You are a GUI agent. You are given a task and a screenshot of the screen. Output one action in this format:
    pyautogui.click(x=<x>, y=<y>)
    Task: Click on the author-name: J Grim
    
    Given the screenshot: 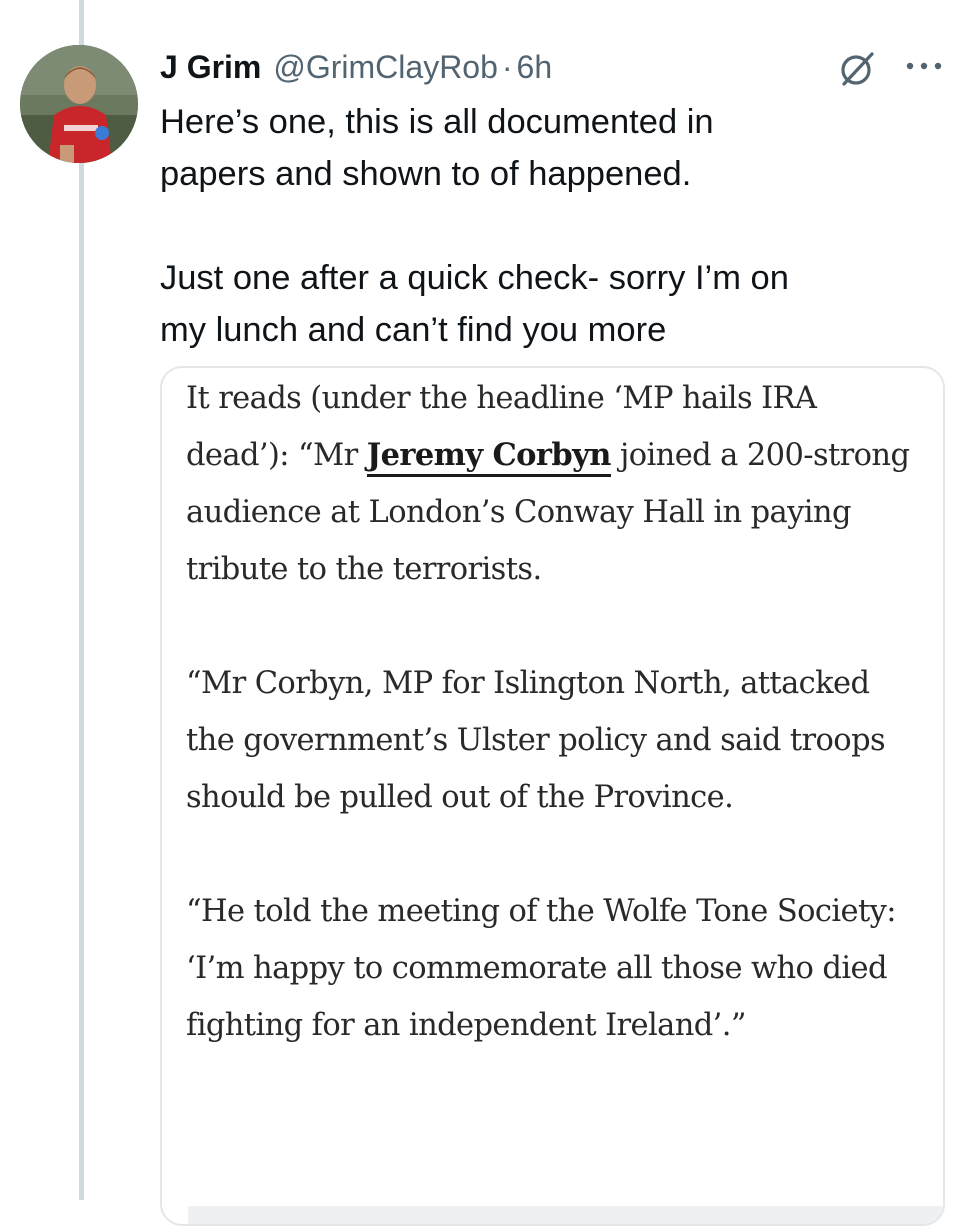 What is the action you would take?
    pyautogui.click(x=210, y=67)
    